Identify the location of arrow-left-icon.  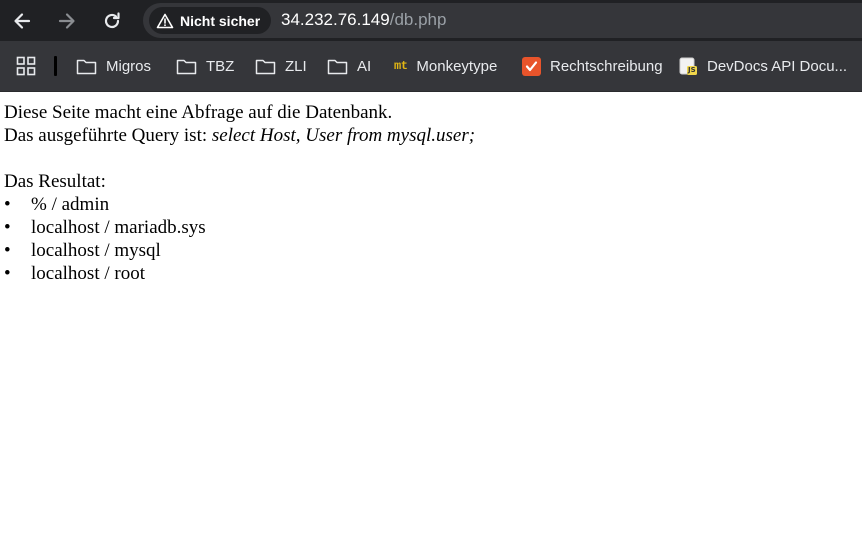
(22, 21).